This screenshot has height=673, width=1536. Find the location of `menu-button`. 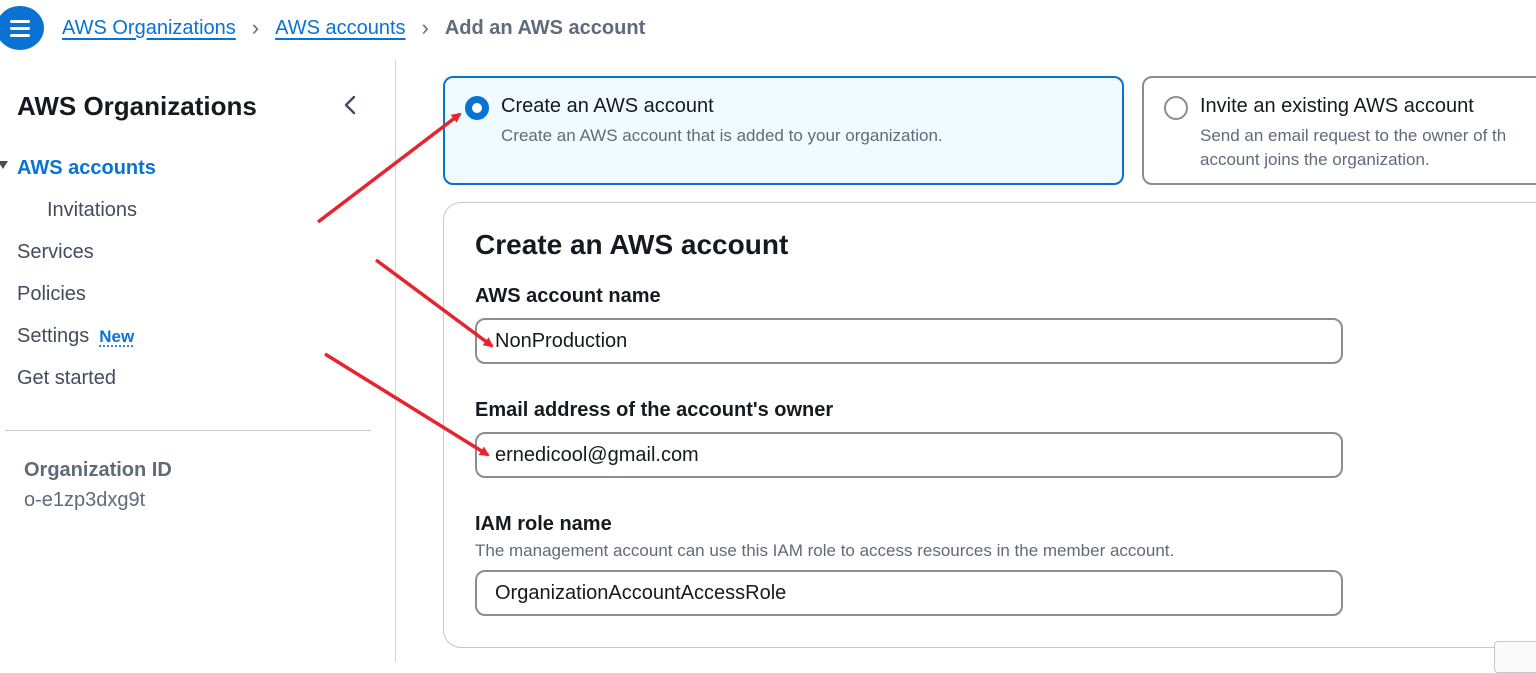

menu-button is located at coordinates (22, 28).